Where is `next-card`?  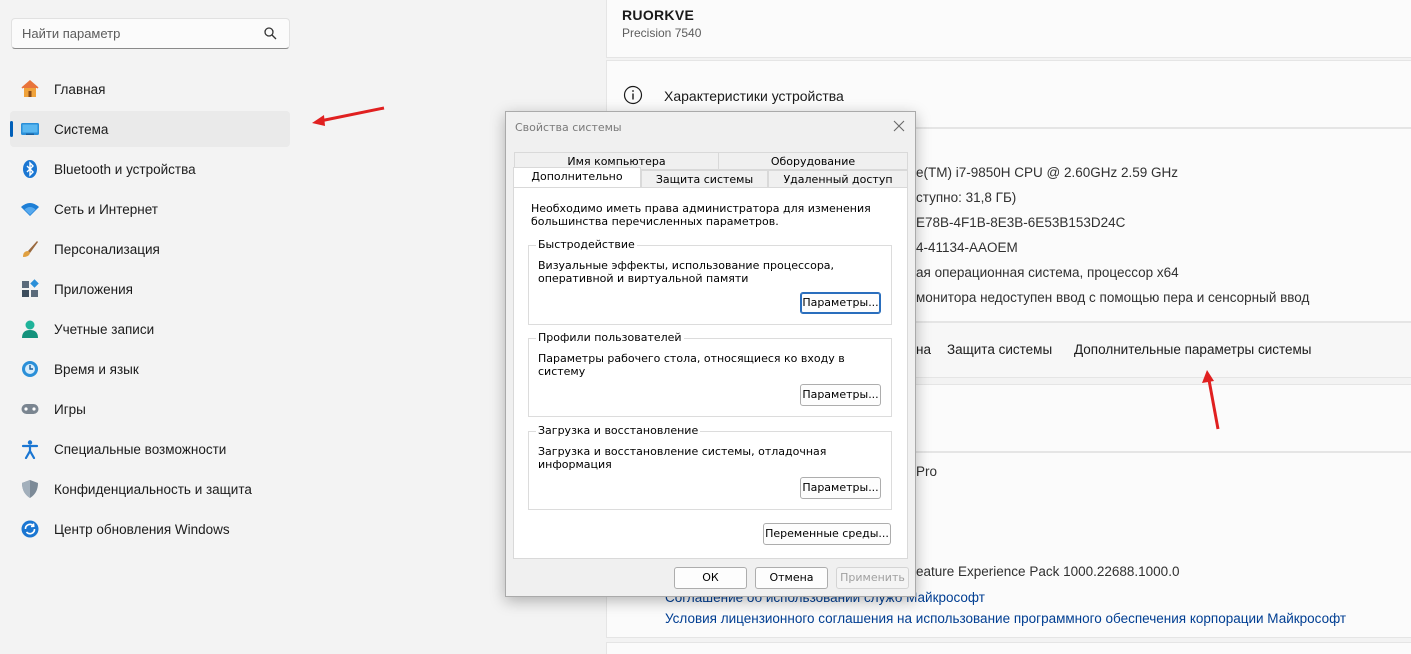
next-card is located at coordinates (1008, 648).